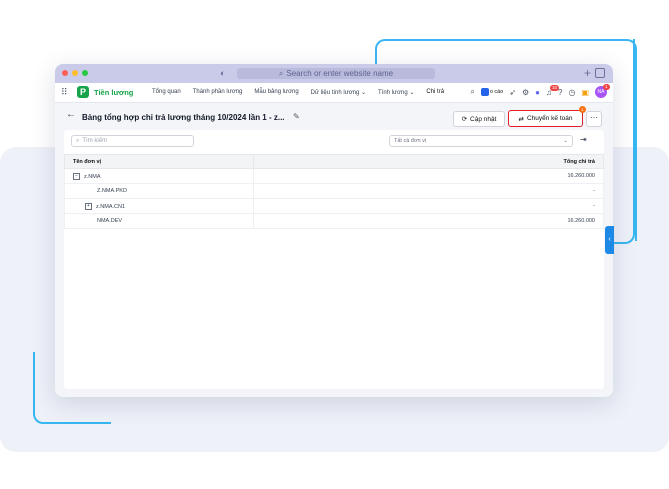  I want to click on back-arrow-icon: ←, so click(71, 114).